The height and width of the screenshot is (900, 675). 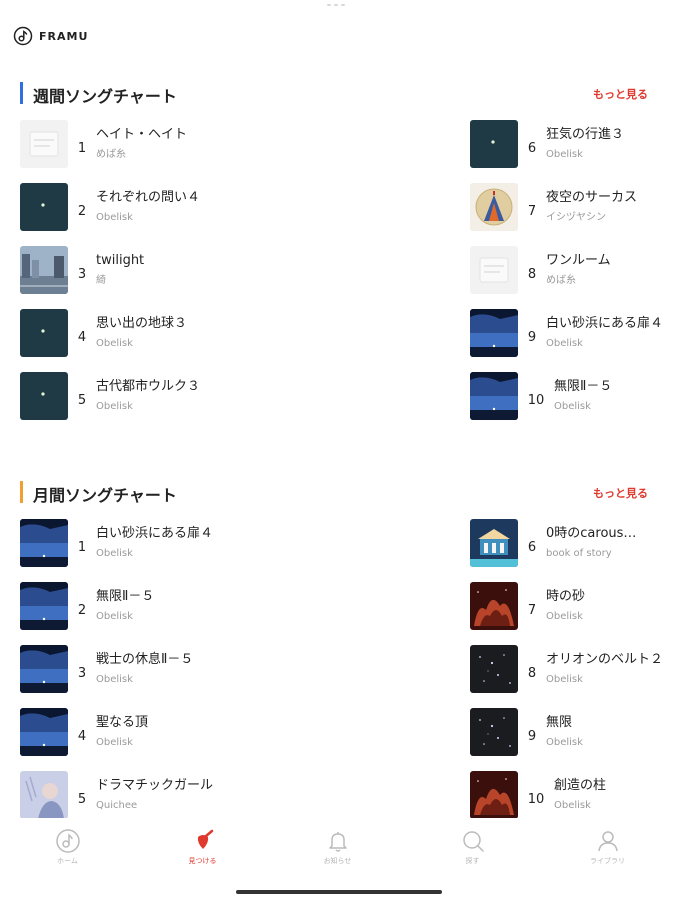 I want to click on tab-search: 探す, so click(x=473, y=848).